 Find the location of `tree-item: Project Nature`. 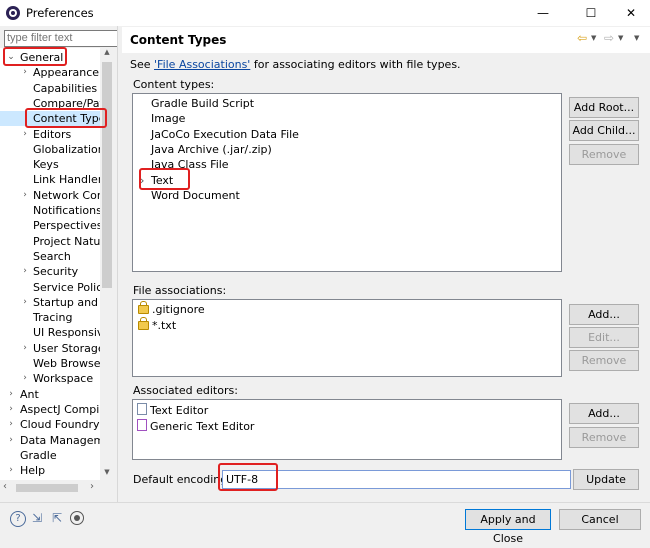

tree-item: Project Nature is located at coordinates (55, 241).